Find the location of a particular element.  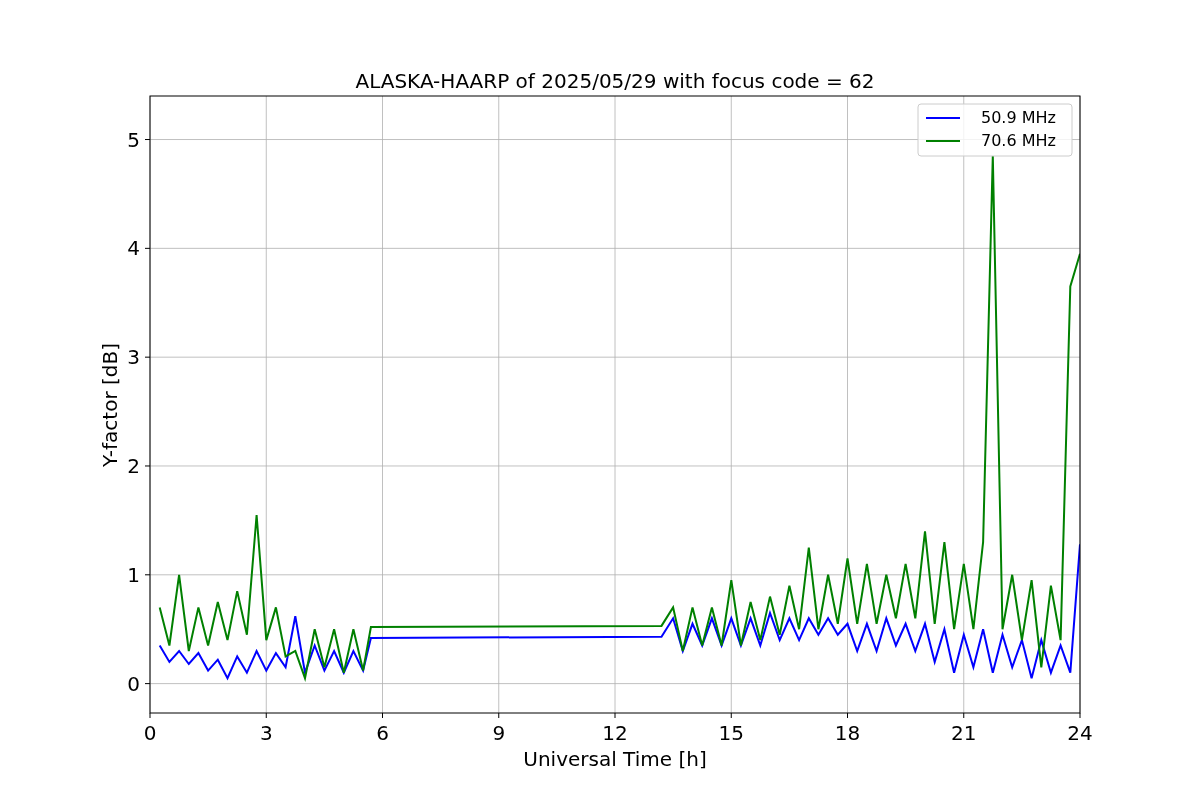

x-tick-label: 3 is located at coordinates (266, 733).